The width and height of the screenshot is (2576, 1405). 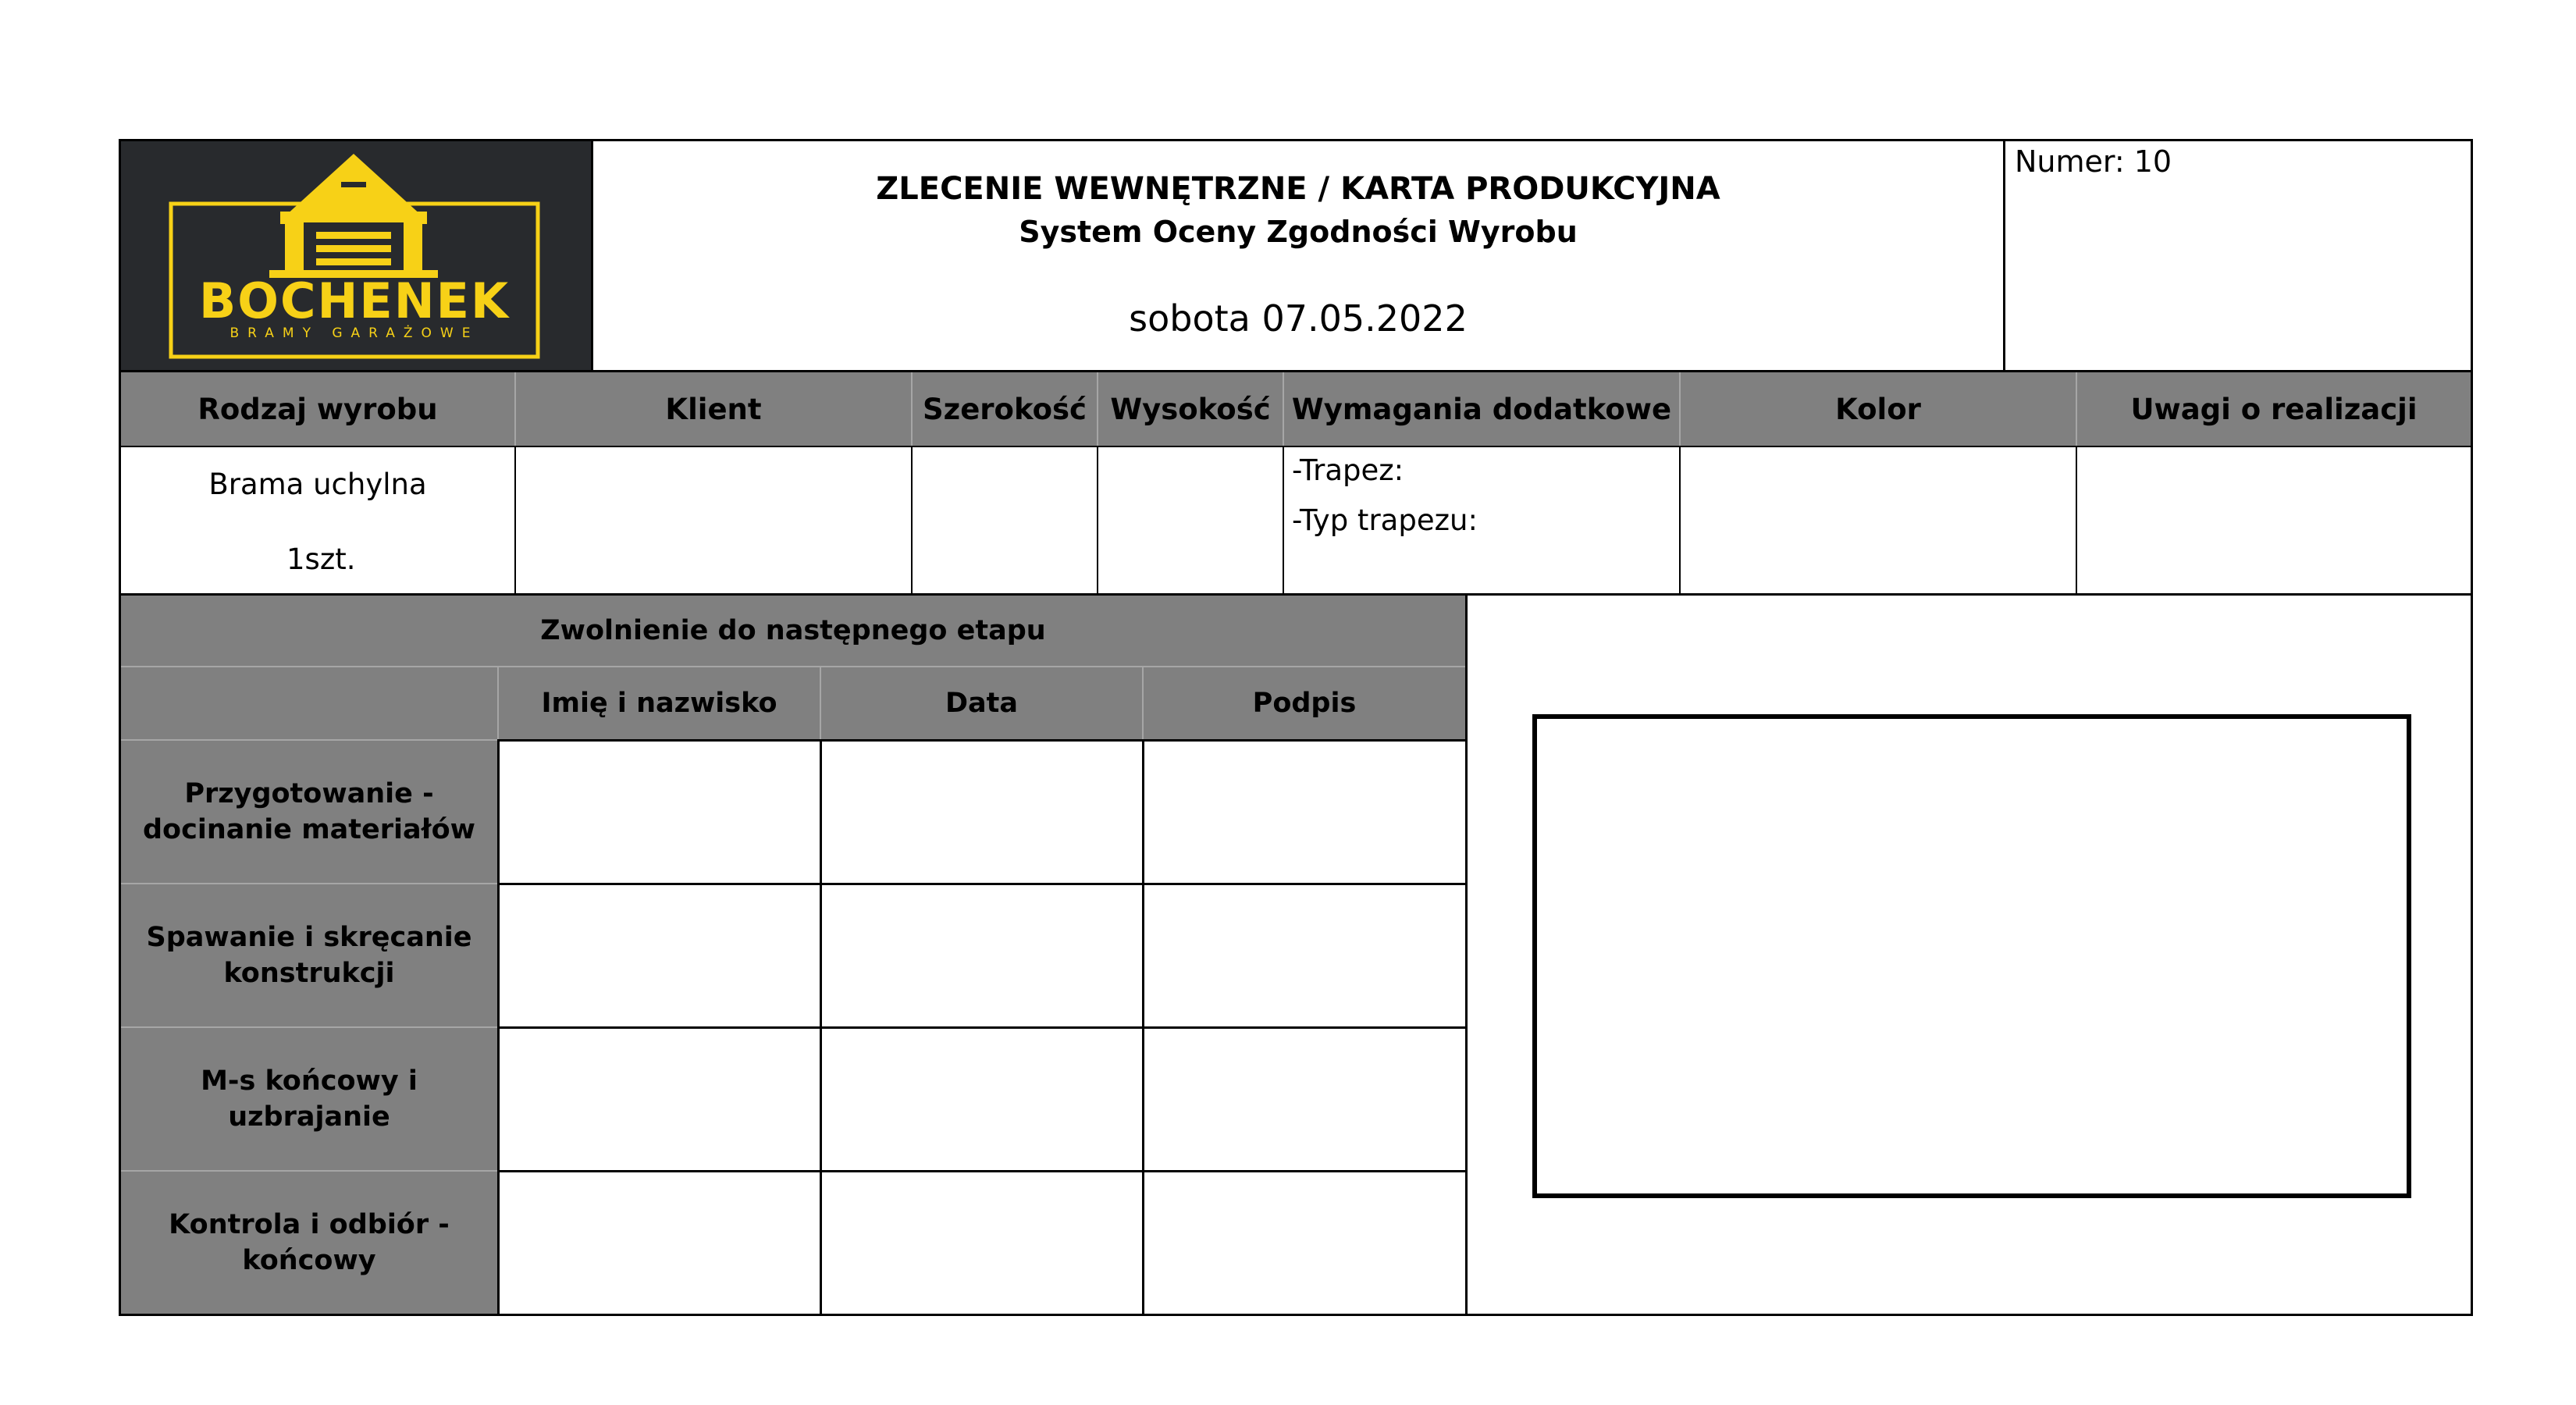 What do you see at coordinates (1482, 409) in the screenshot?
I see `col-requirements: Wymagania dodatkowe` at bounding box center [1482, 409].